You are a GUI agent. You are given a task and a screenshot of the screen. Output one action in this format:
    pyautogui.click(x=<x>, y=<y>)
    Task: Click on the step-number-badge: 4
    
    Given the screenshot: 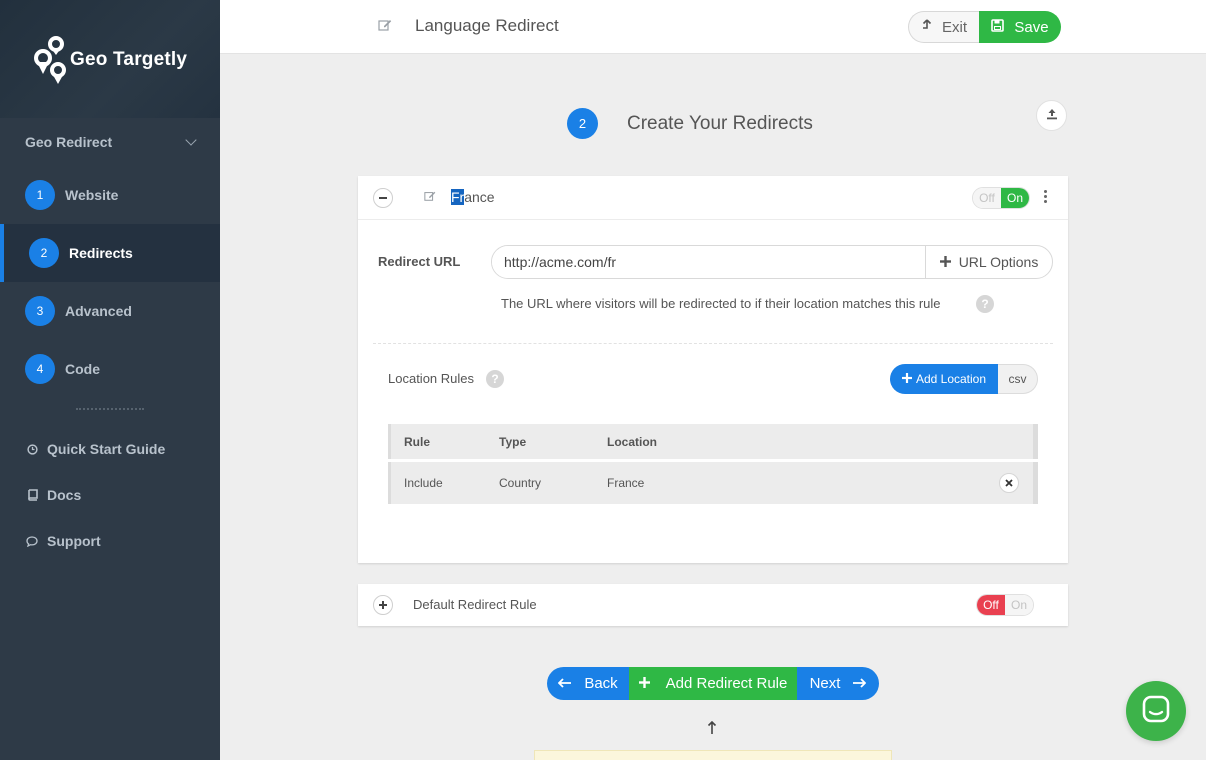 What is the action you would take?
    pyautogui.click(x=40, y=369)
    